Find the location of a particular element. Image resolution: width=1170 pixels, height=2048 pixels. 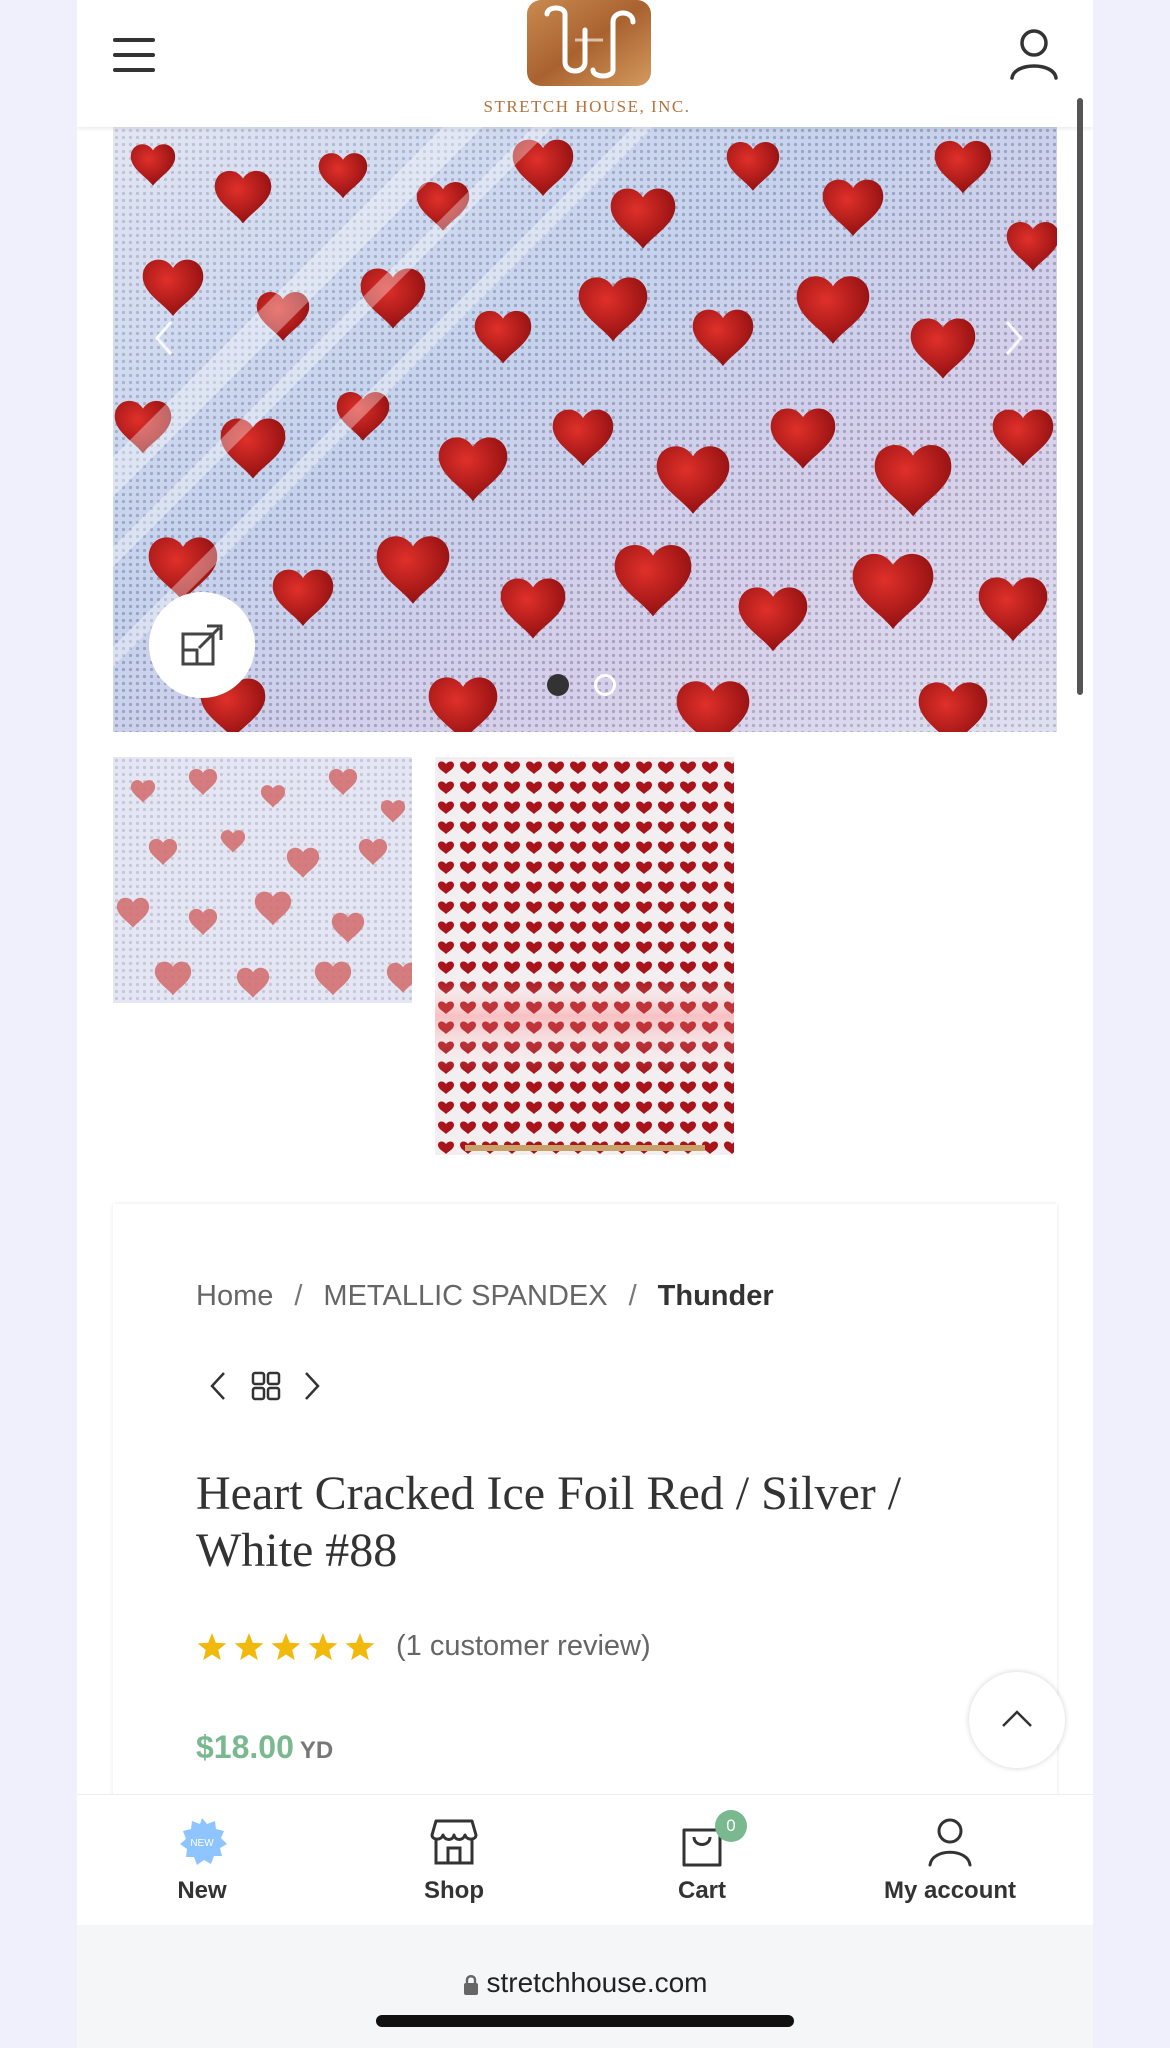

svg-text: NEW is located at coordinates (202, 1843).